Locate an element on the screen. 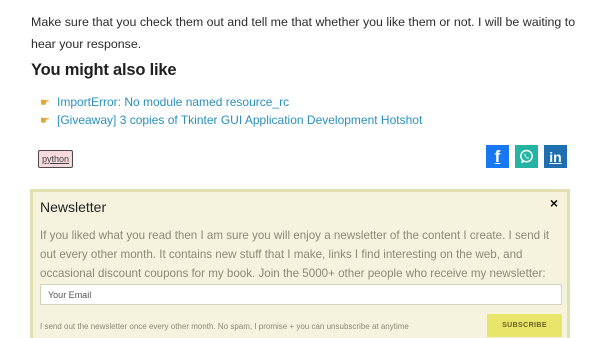 This screenshot has height=338, width=600. linkedin-share-button: in is located at coordinates (555, 156).